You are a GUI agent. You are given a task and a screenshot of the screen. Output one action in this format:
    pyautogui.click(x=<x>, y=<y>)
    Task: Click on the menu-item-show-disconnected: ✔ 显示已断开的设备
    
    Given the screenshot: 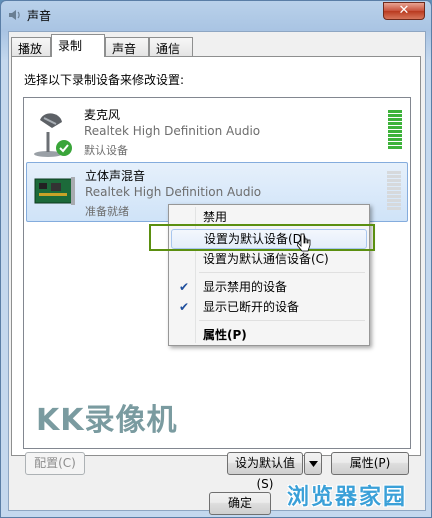 What is the action you would take?
    pyautogui.click(x=269, y=307)
    